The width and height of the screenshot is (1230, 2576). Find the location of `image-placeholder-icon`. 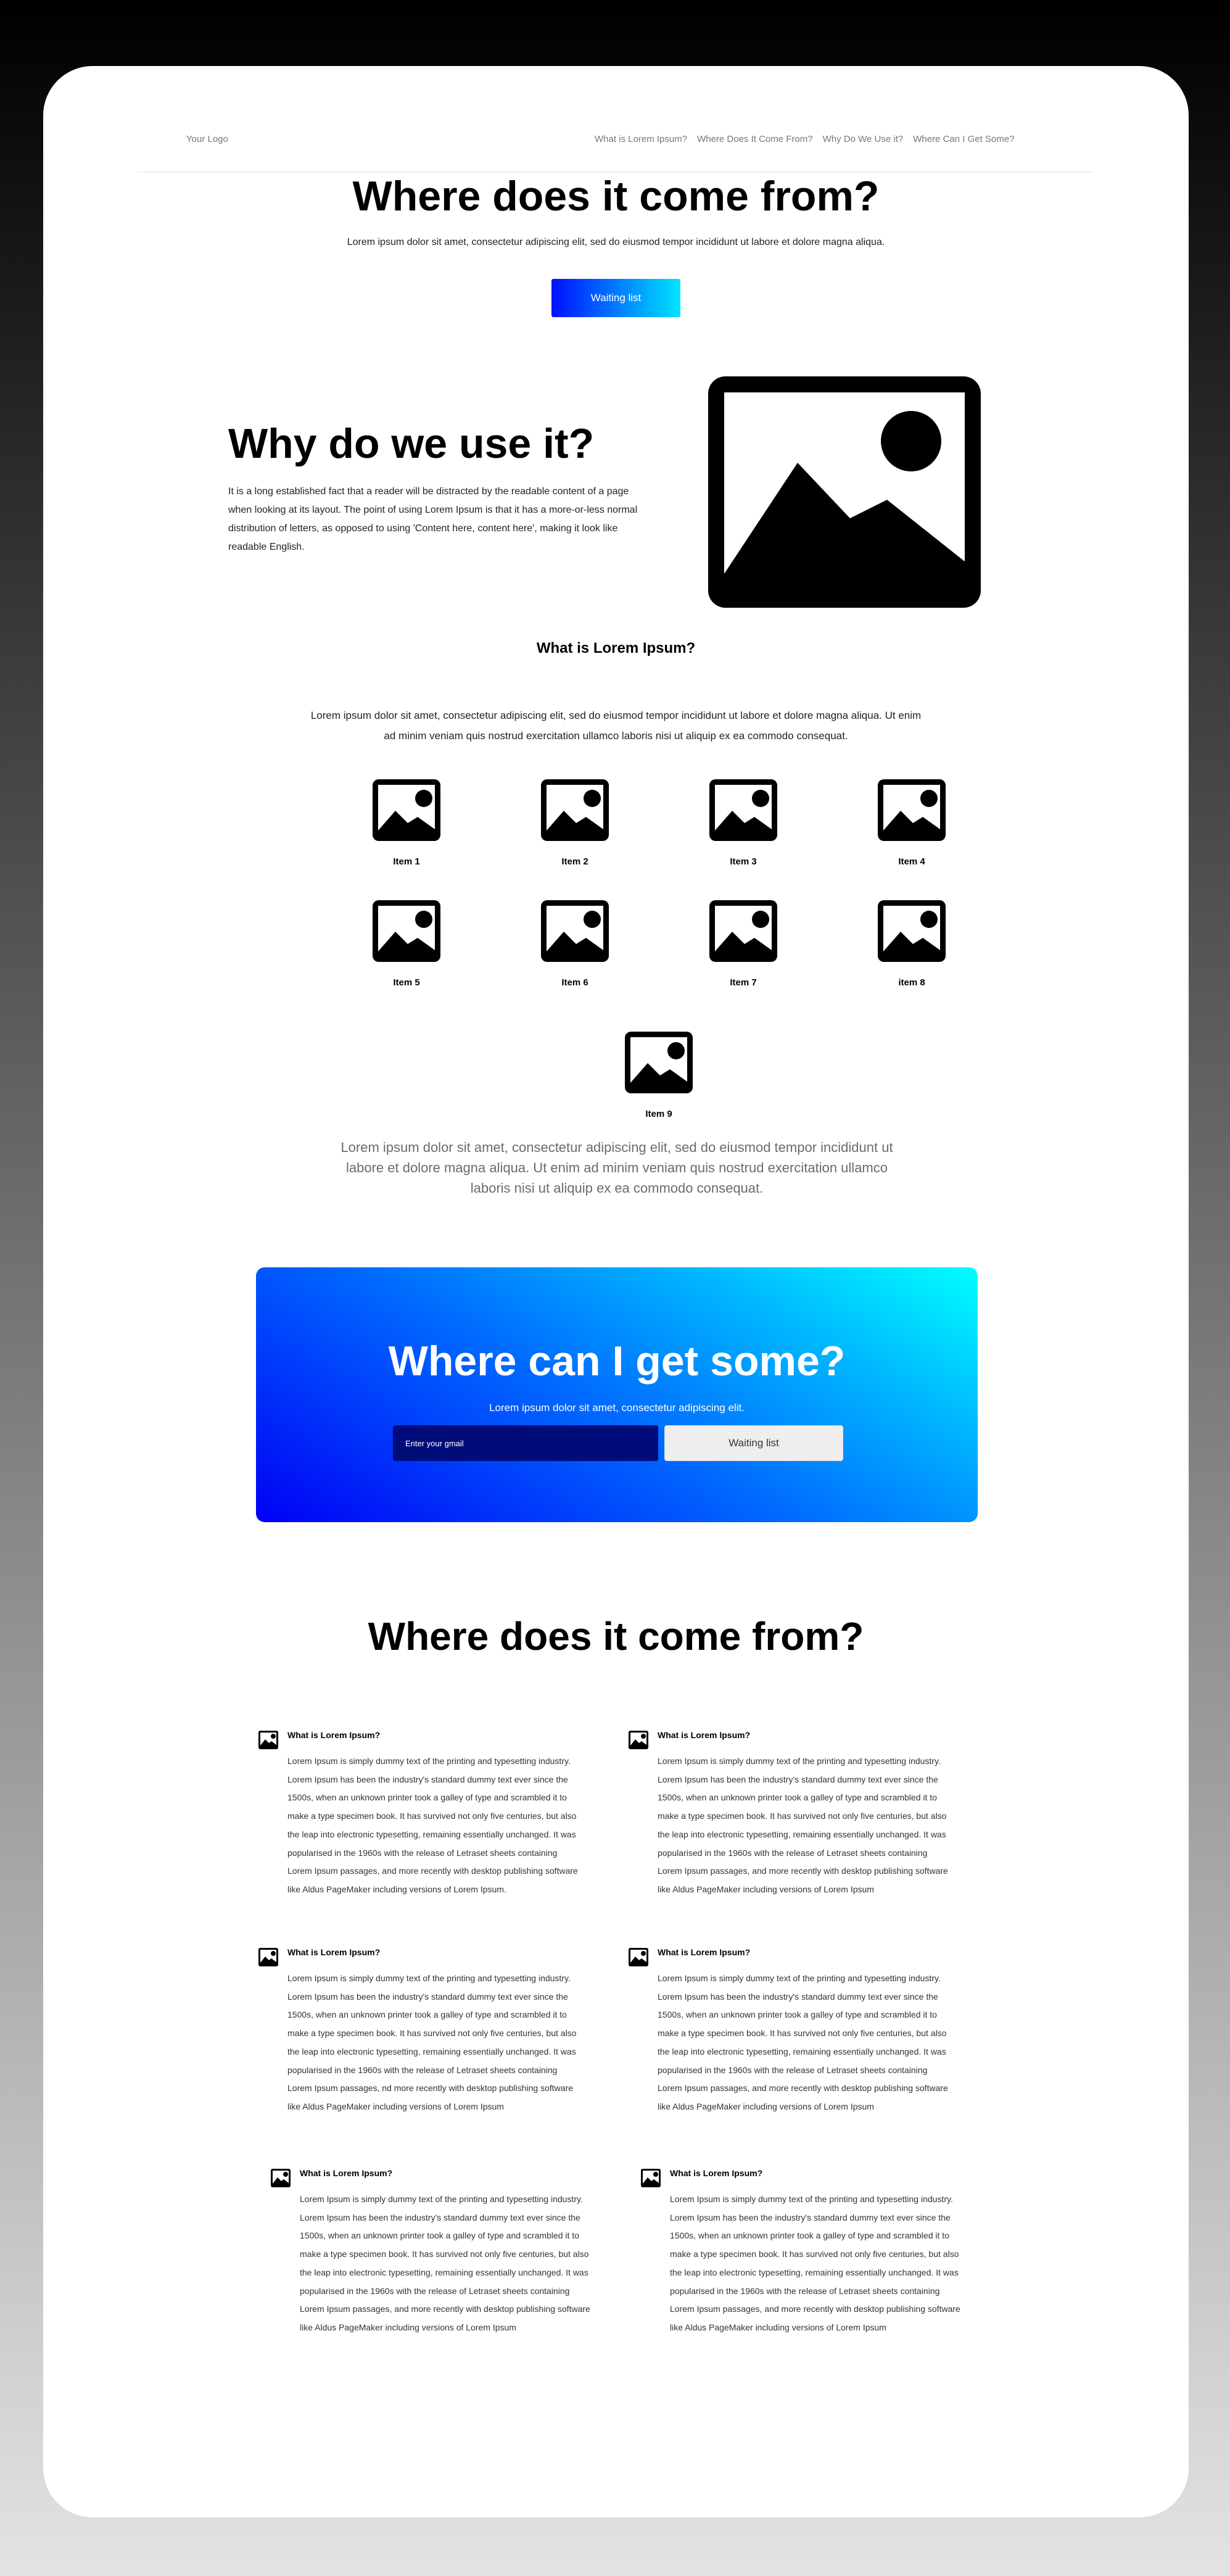

image-placeholder-icon is located at coordinates (844, 492).